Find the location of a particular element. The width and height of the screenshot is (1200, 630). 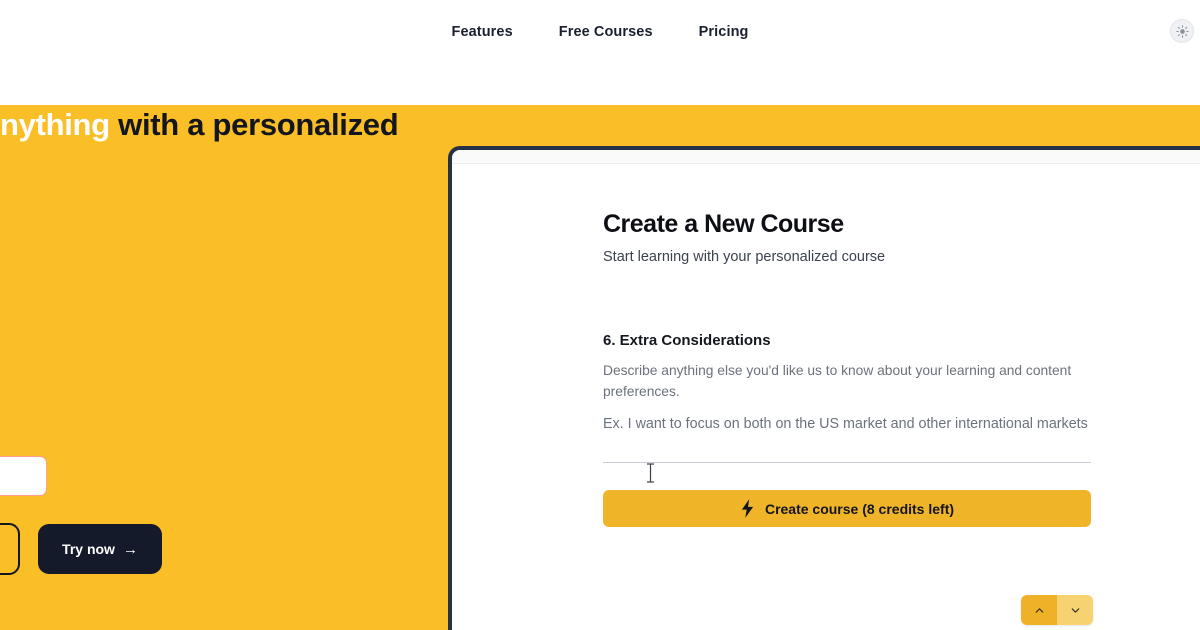

step-navigation is located at coordinates (1057, 610).